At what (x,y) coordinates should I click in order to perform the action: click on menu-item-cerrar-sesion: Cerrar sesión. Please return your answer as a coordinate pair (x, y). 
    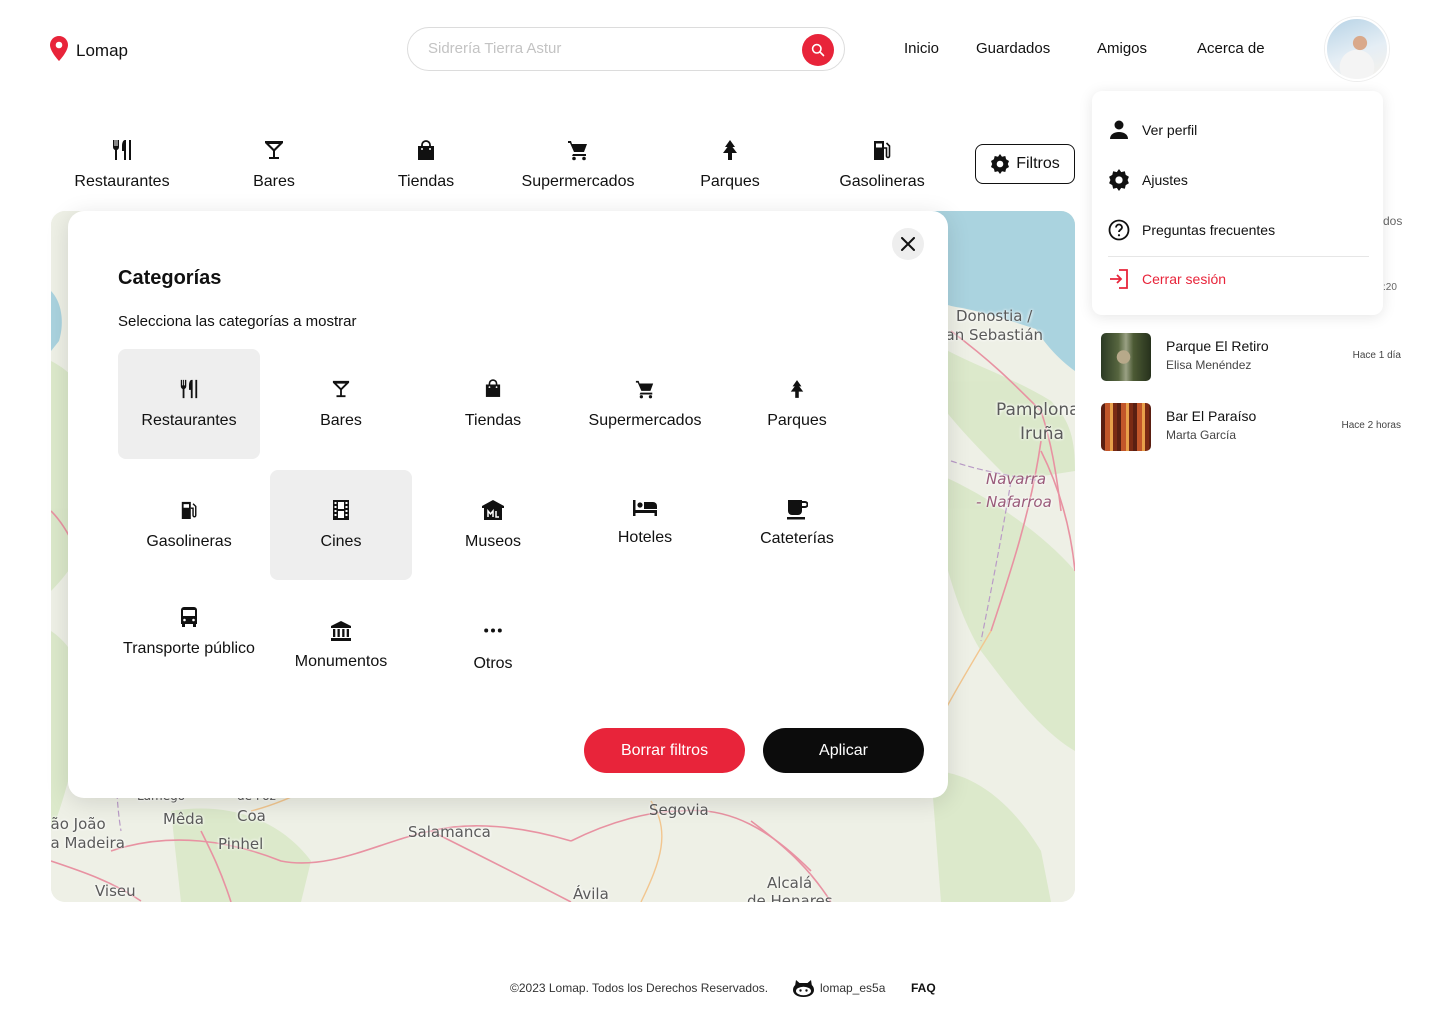
    Looking at the image, I should click on (1167, 279).